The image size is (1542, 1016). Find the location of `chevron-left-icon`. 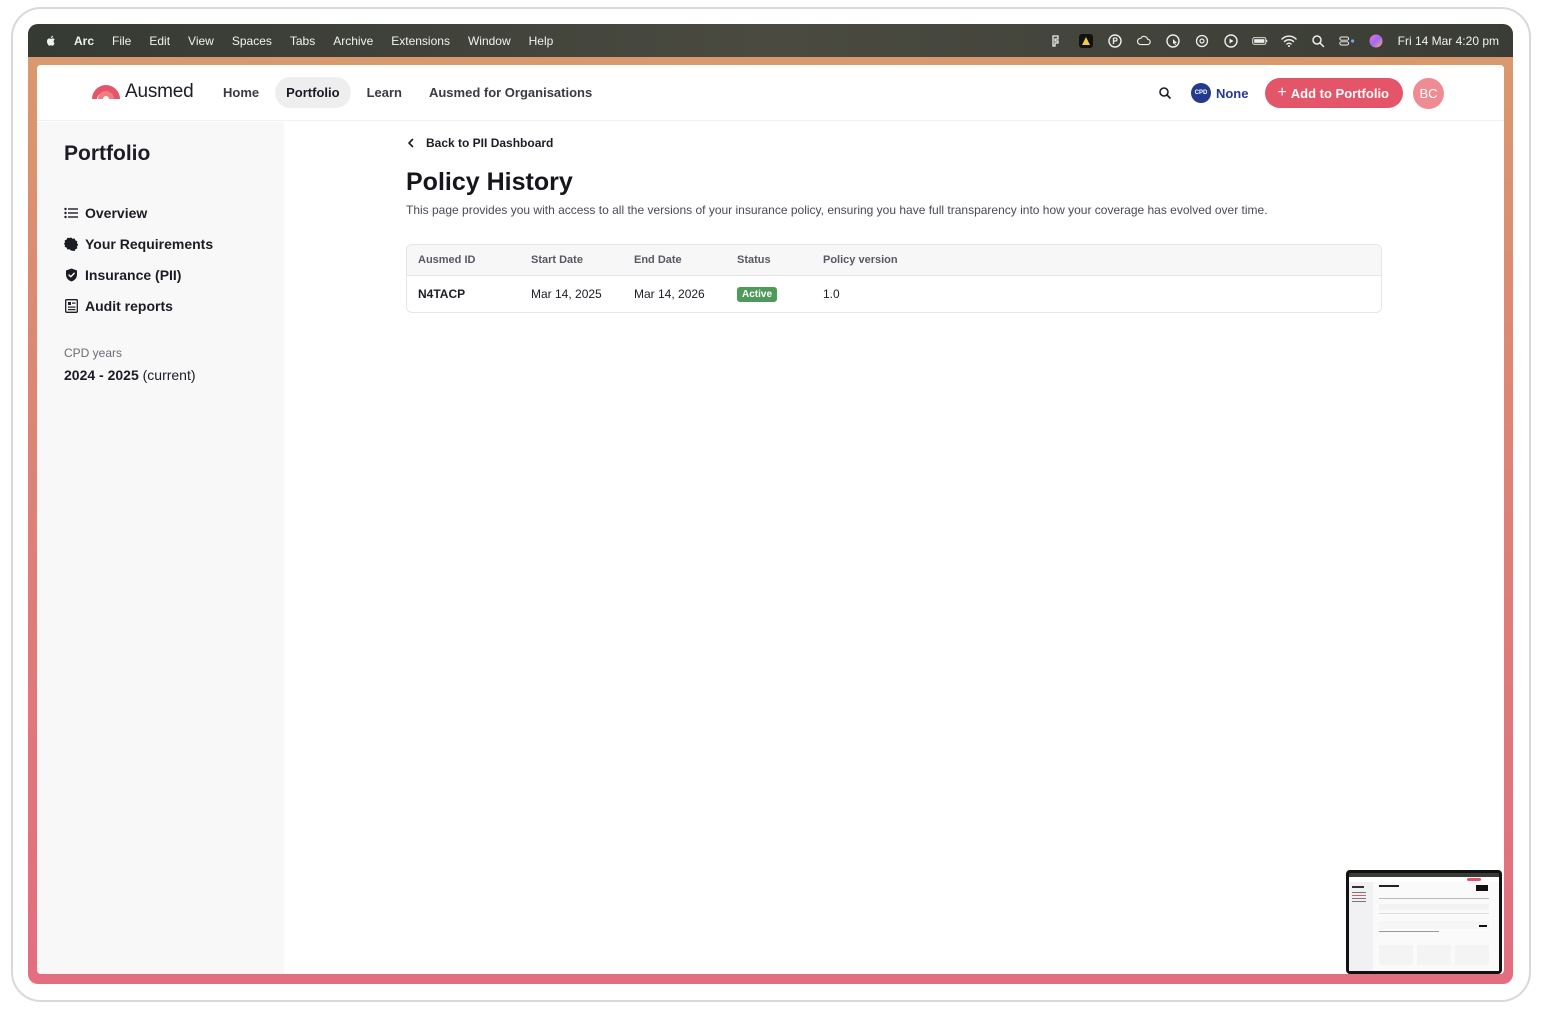

chevron-left-icon is located at coordinates (411, 143).